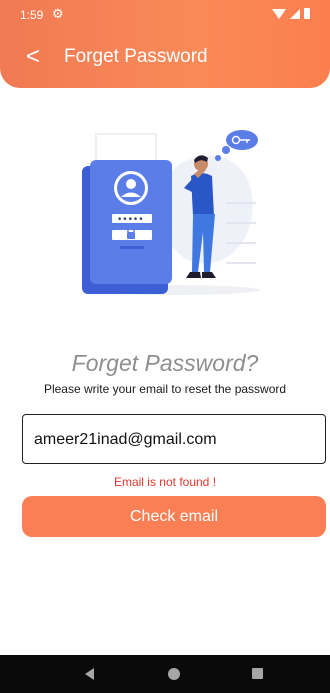  What do you see at coordinates (58, 13) in the screenshot?
I see `gear-icon: ⚙` at bounding box center [58, 13].